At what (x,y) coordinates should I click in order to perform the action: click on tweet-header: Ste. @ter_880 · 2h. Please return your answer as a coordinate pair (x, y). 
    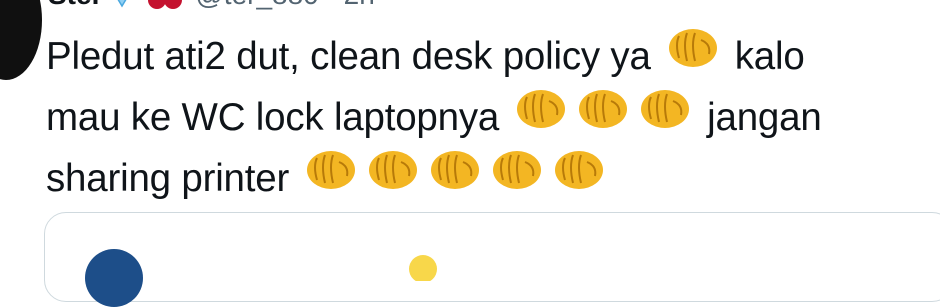
    Looking at the image, I should click on (211, 6).